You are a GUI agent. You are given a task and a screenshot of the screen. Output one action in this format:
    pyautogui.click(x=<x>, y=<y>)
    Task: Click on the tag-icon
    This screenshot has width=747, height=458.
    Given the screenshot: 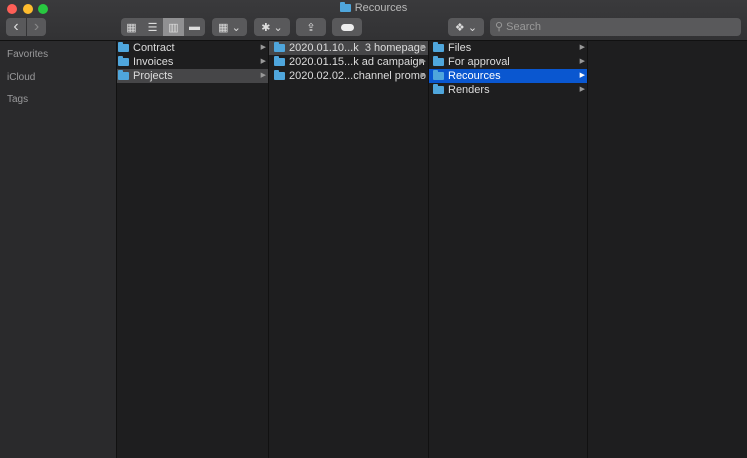 What is the action you would take?
    pyautogui.click(x=347, y=27)
    